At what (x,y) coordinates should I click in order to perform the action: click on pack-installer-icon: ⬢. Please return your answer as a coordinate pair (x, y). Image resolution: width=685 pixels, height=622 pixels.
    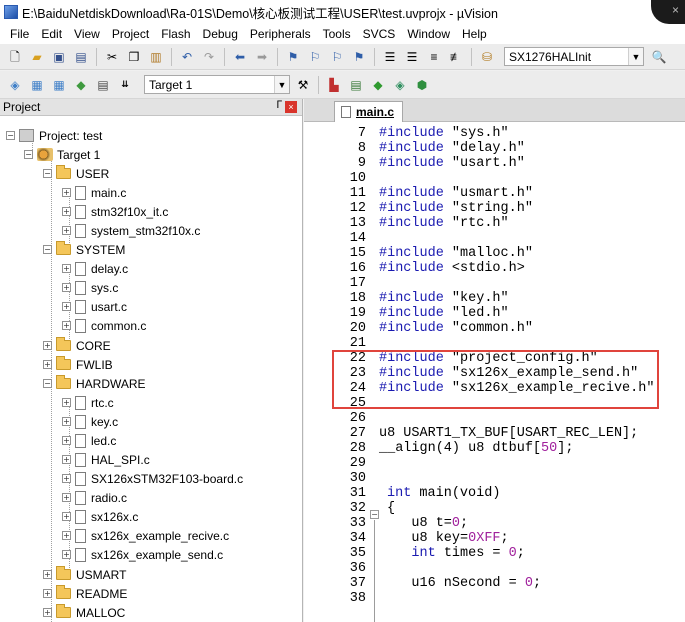
    Looking at the image, I should click on (422, 85).